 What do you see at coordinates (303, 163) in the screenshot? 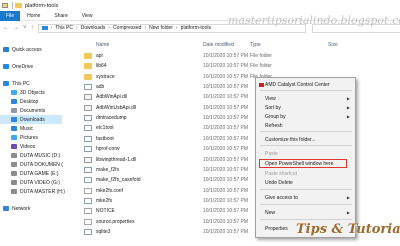
I see `menu-item-open-powershell-window-here: Open PowerShell window here` at bounding box center [303, 163].